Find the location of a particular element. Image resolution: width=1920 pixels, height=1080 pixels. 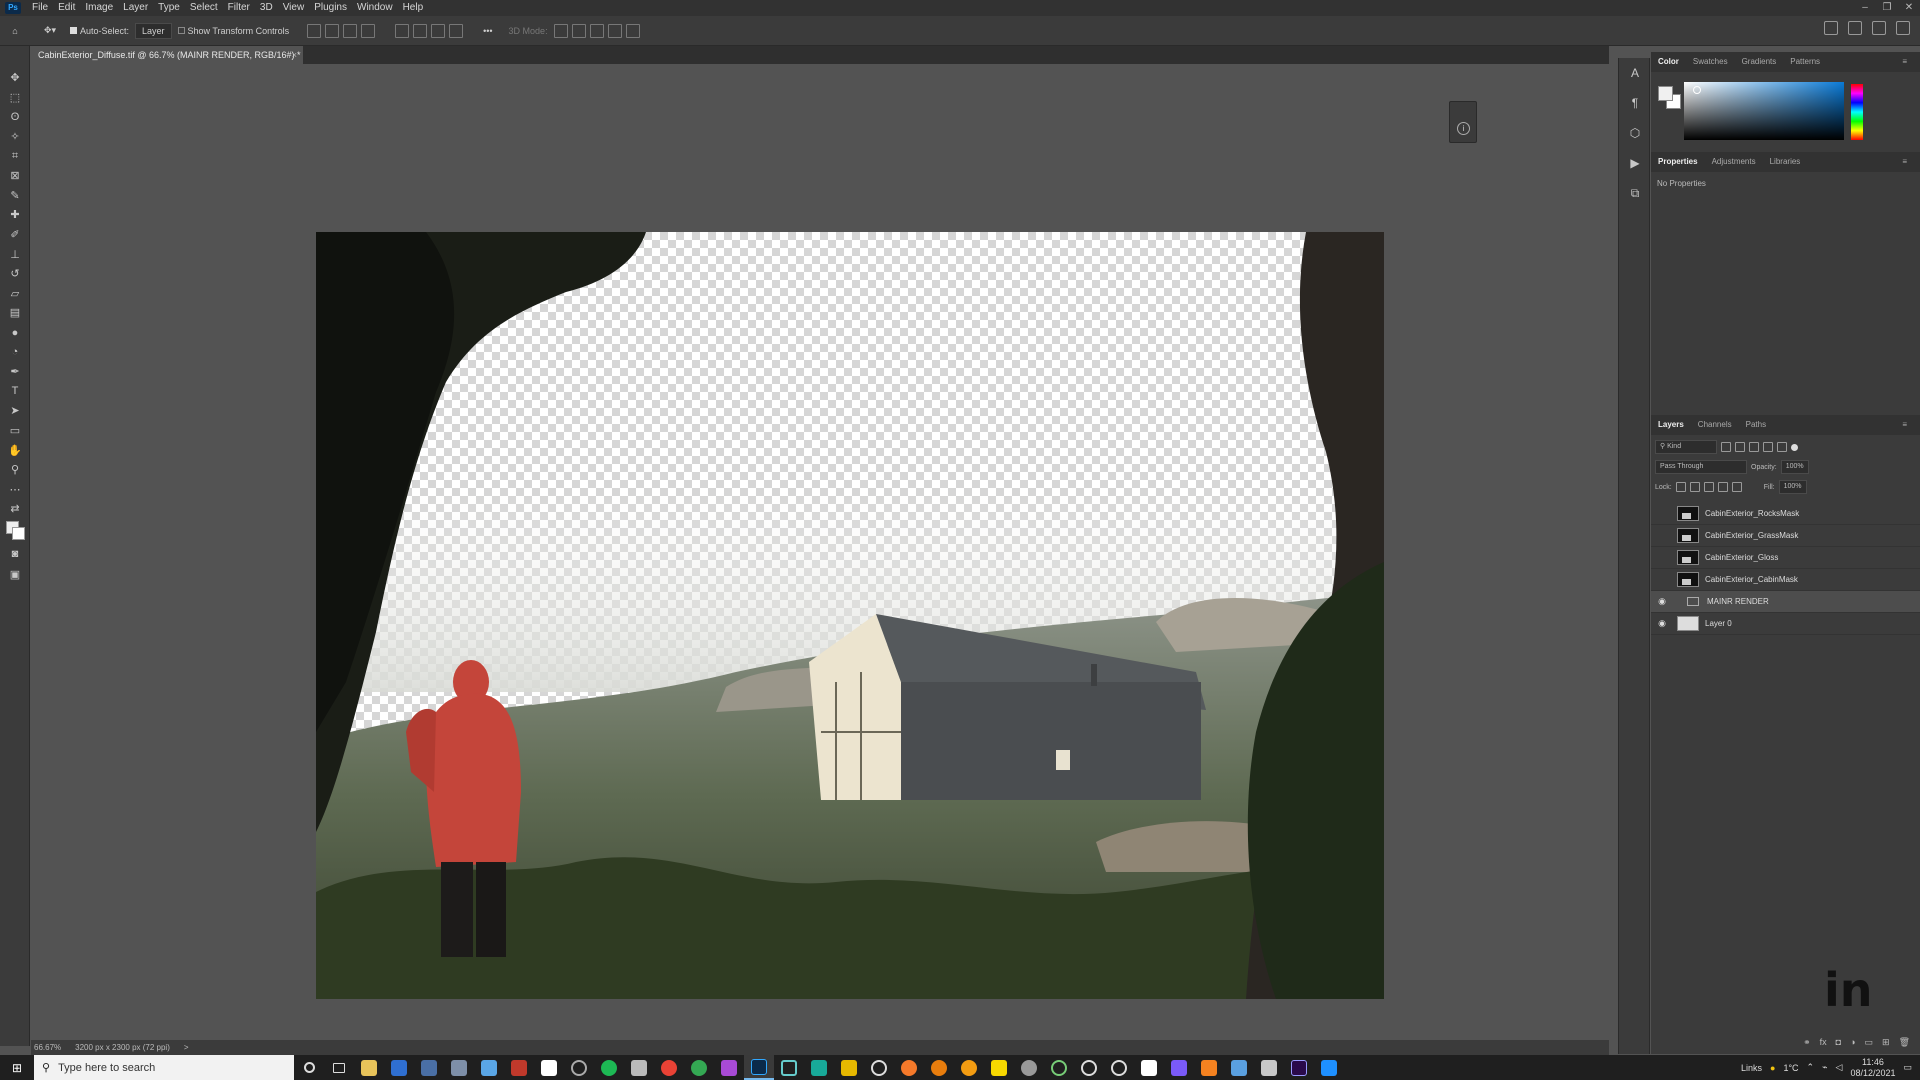

blur-tool-icon: ● is located at coordinates (15, 333).